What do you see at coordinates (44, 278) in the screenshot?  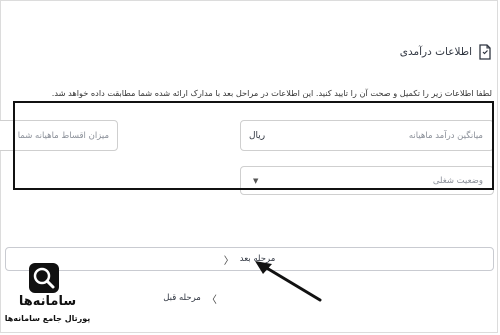 I see `magnifier-logo-icon` at bounding box center [44, 278].